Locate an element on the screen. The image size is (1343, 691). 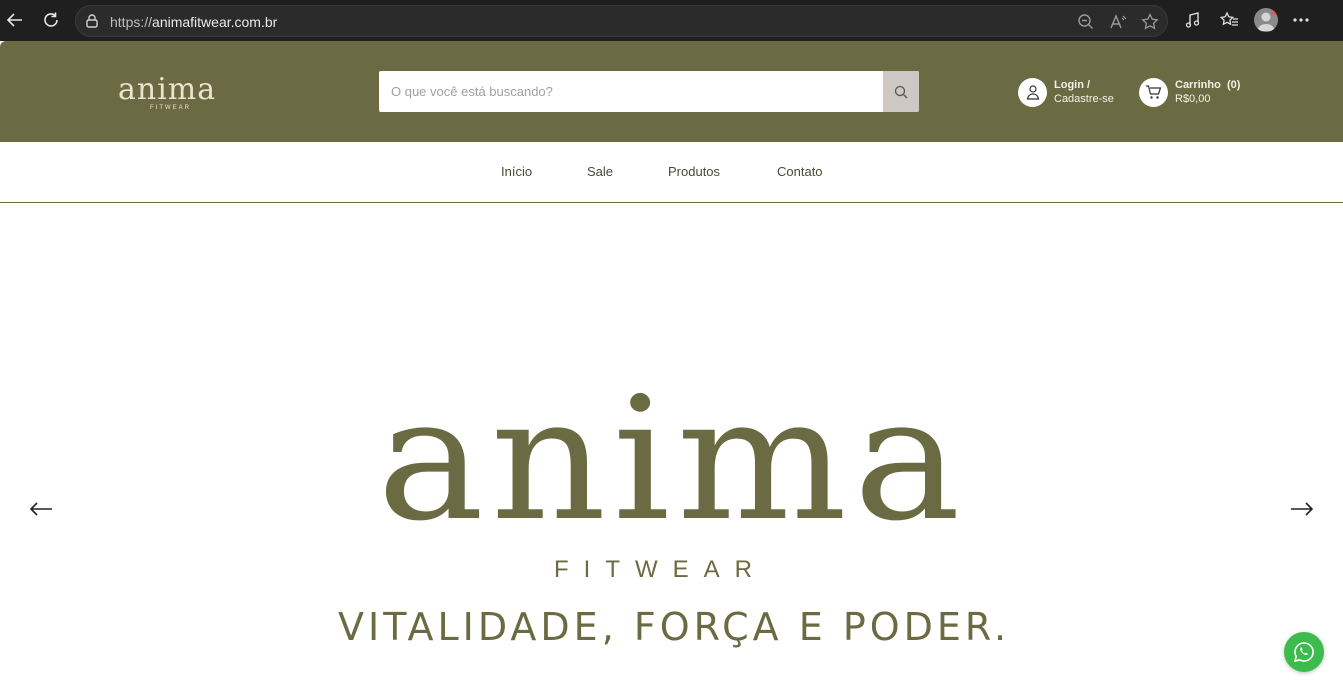
hero-wordmark: anima is located at coordinates (672, 453).